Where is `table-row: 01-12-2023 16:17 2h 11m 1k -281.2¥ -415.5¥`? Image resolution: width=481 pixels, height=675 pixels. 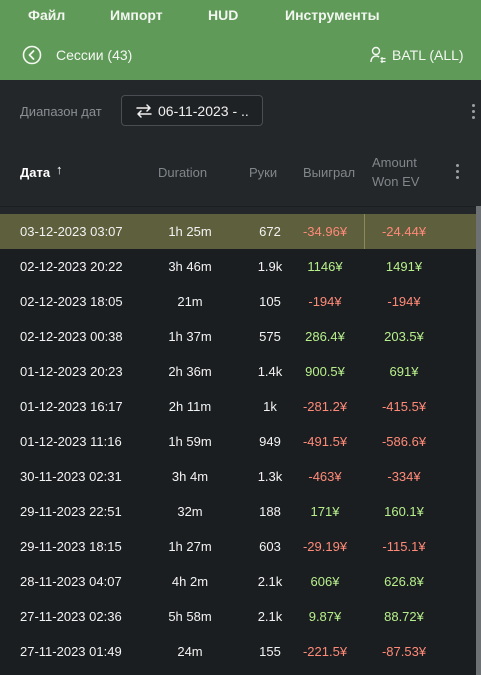
table-row: 01-12-2023 16:17 2h 11m 1k -281.2¥ -415.5¥ is located at coordinates (238, 406).